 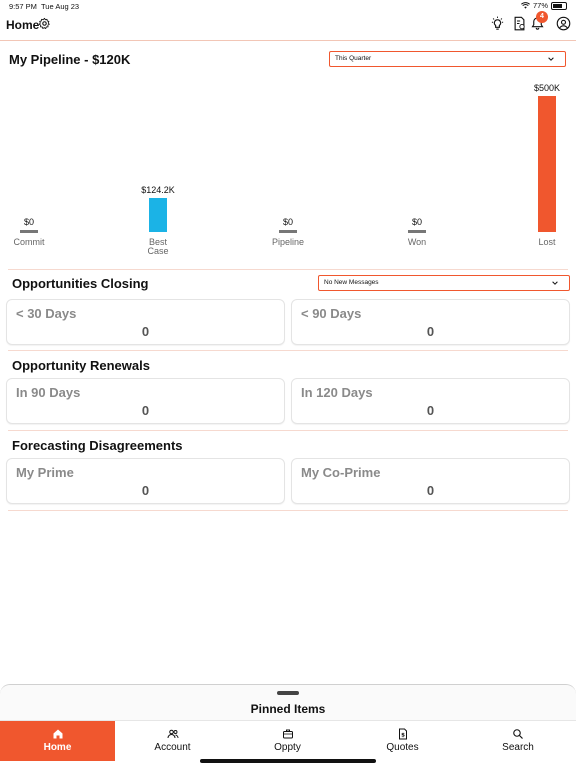 I want to click on bar-best-case, so click(x=158, y=215).